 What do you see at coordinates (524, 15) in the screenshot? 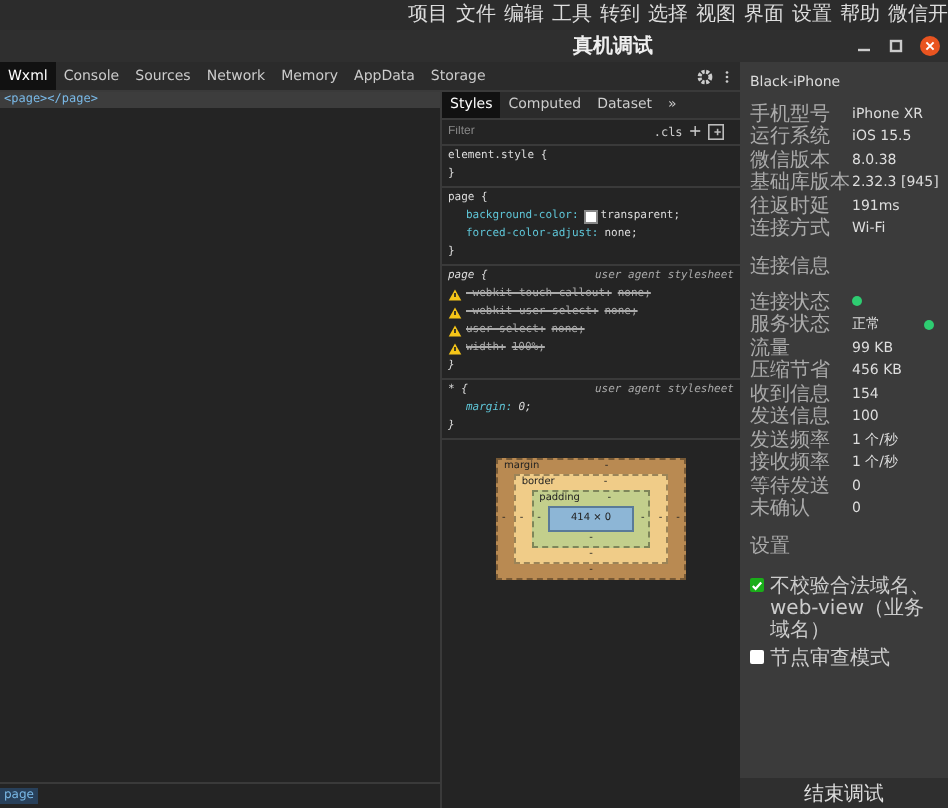
I see `menu-item: 编辑` at bounding box center [524, 15].